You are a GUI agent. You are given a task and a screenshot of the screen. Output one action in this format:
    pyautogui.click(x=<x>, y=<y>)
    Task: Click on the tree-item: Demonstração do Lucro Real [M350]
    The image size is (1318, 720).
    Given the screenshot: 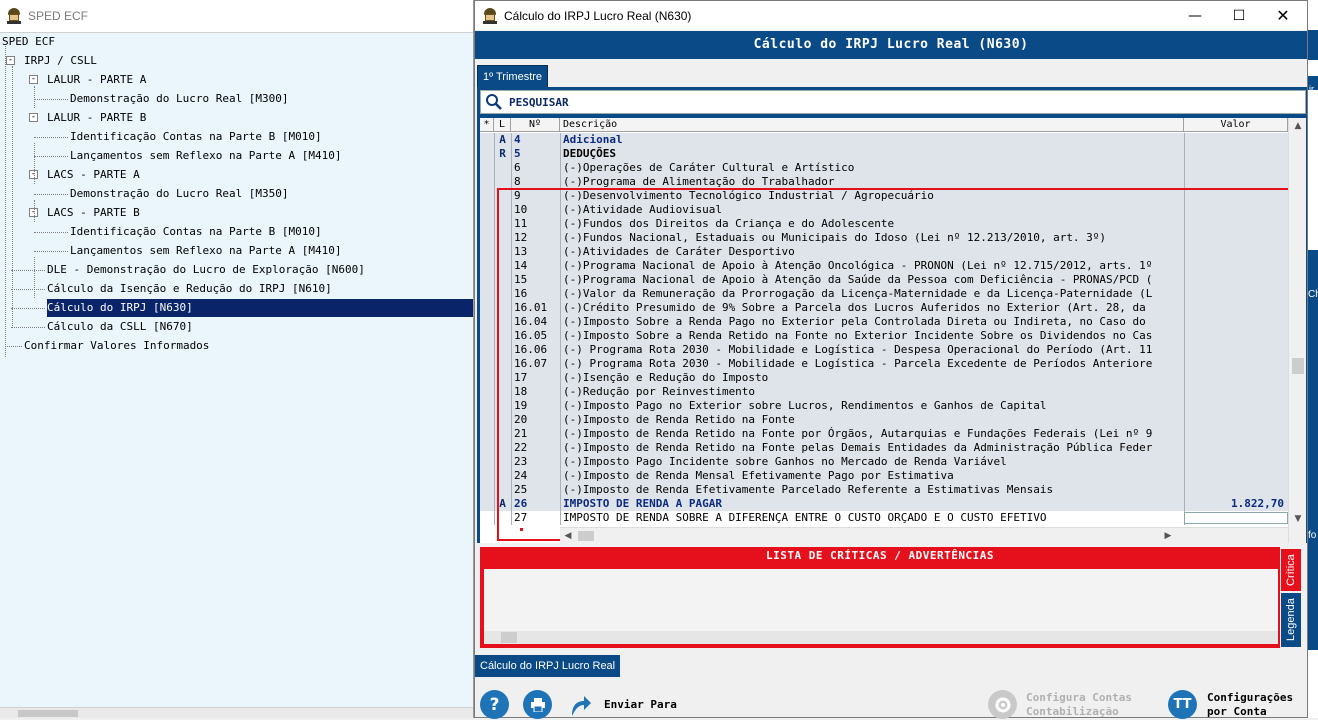 What is the action you would take?
    pyautogui.click(x=179, y=194)
    